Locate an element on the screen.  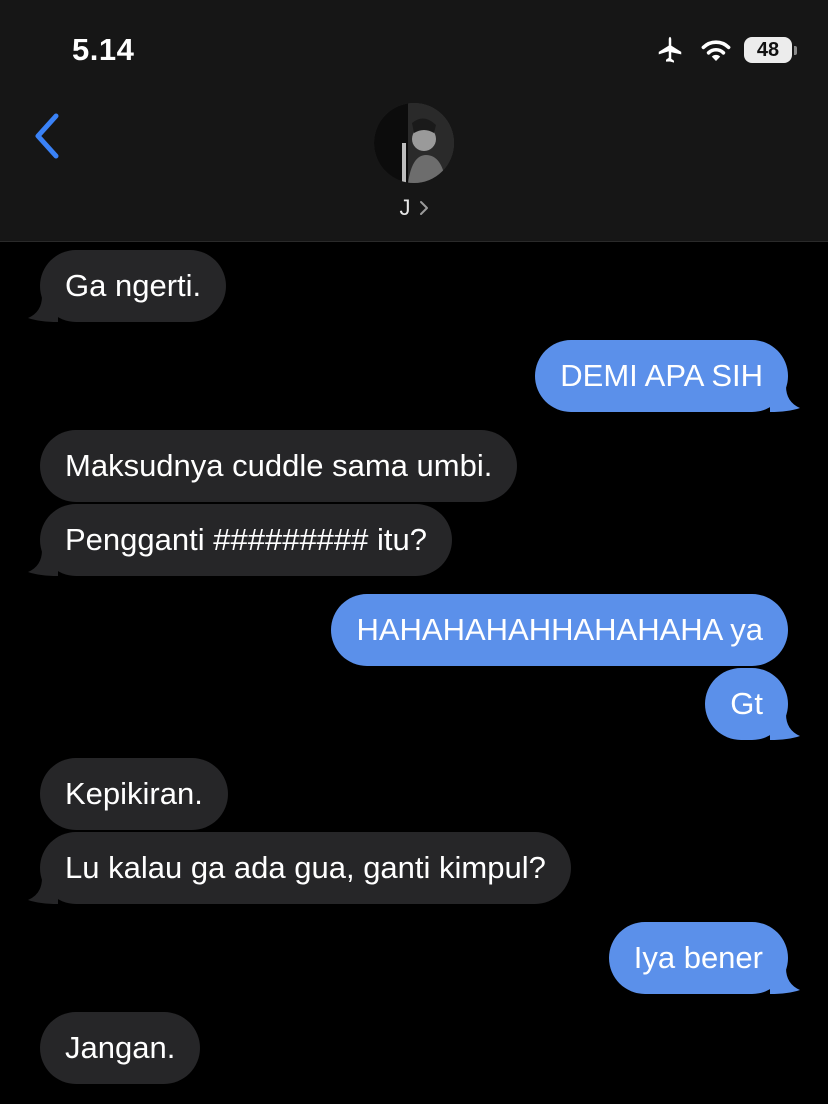
sent-message: DEMI APA SIH is located at coordinates (667, 376).